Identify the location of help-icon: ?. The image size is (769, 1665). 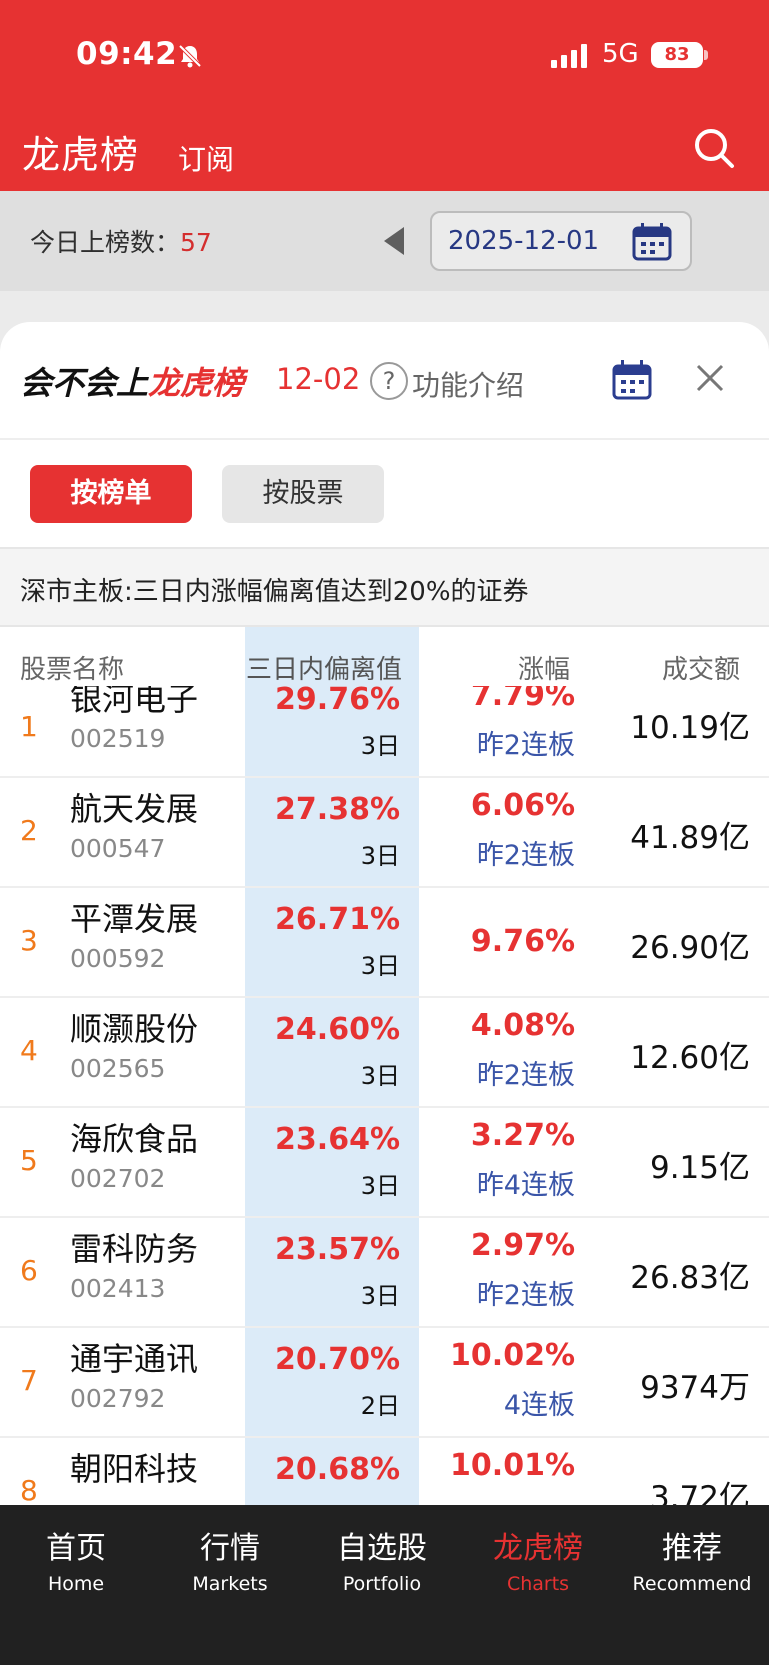
(389, 381).